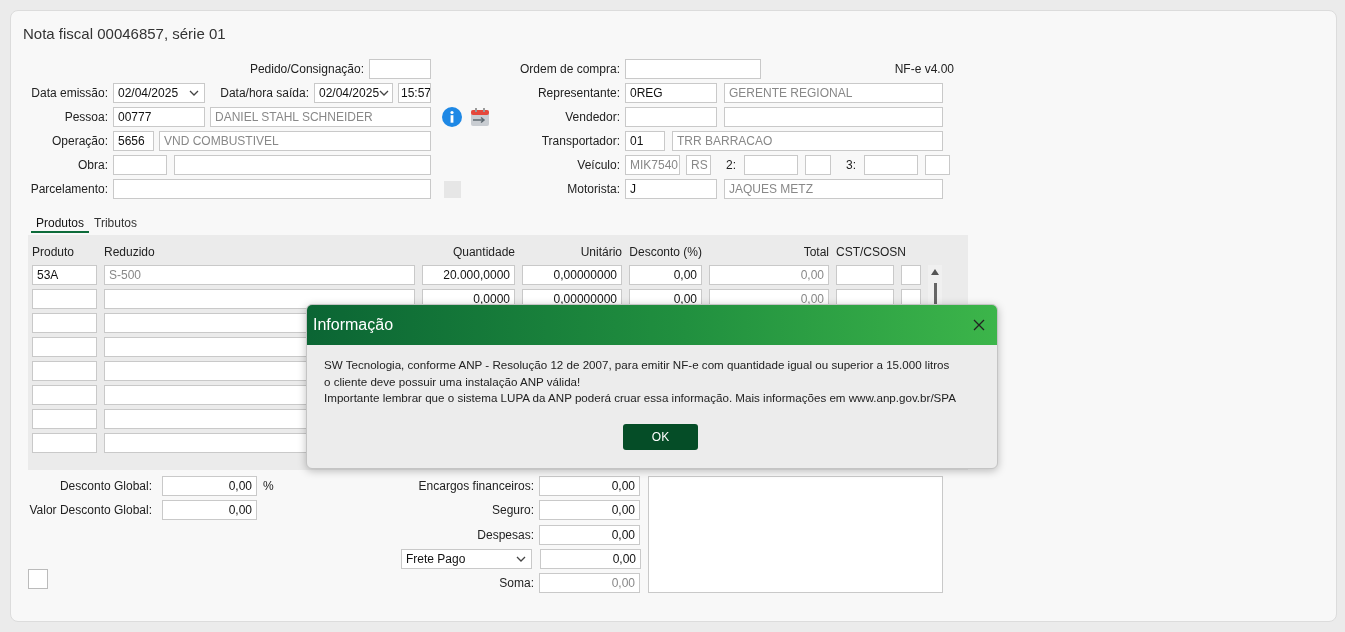 The width and height of the screenshot is (1345, 632). Describe the element at coordinates (578, 93) in the screenshot. I see `field-label: Representante:` at that location.